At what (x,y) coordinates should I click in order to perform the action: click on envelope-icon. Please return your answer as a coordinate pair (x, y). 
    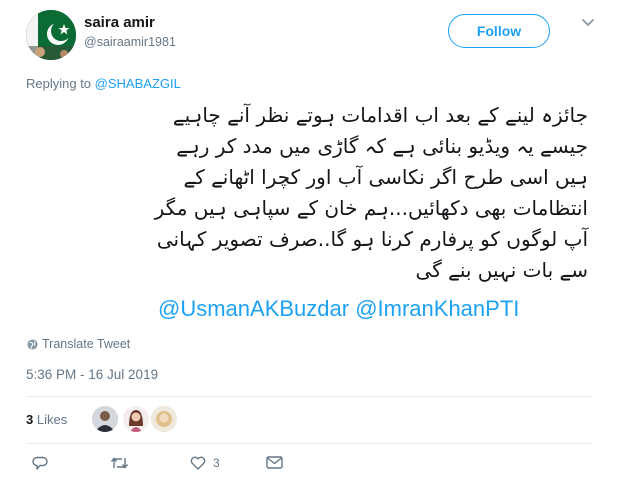
    Looking at the image, I should click on (274, 462).